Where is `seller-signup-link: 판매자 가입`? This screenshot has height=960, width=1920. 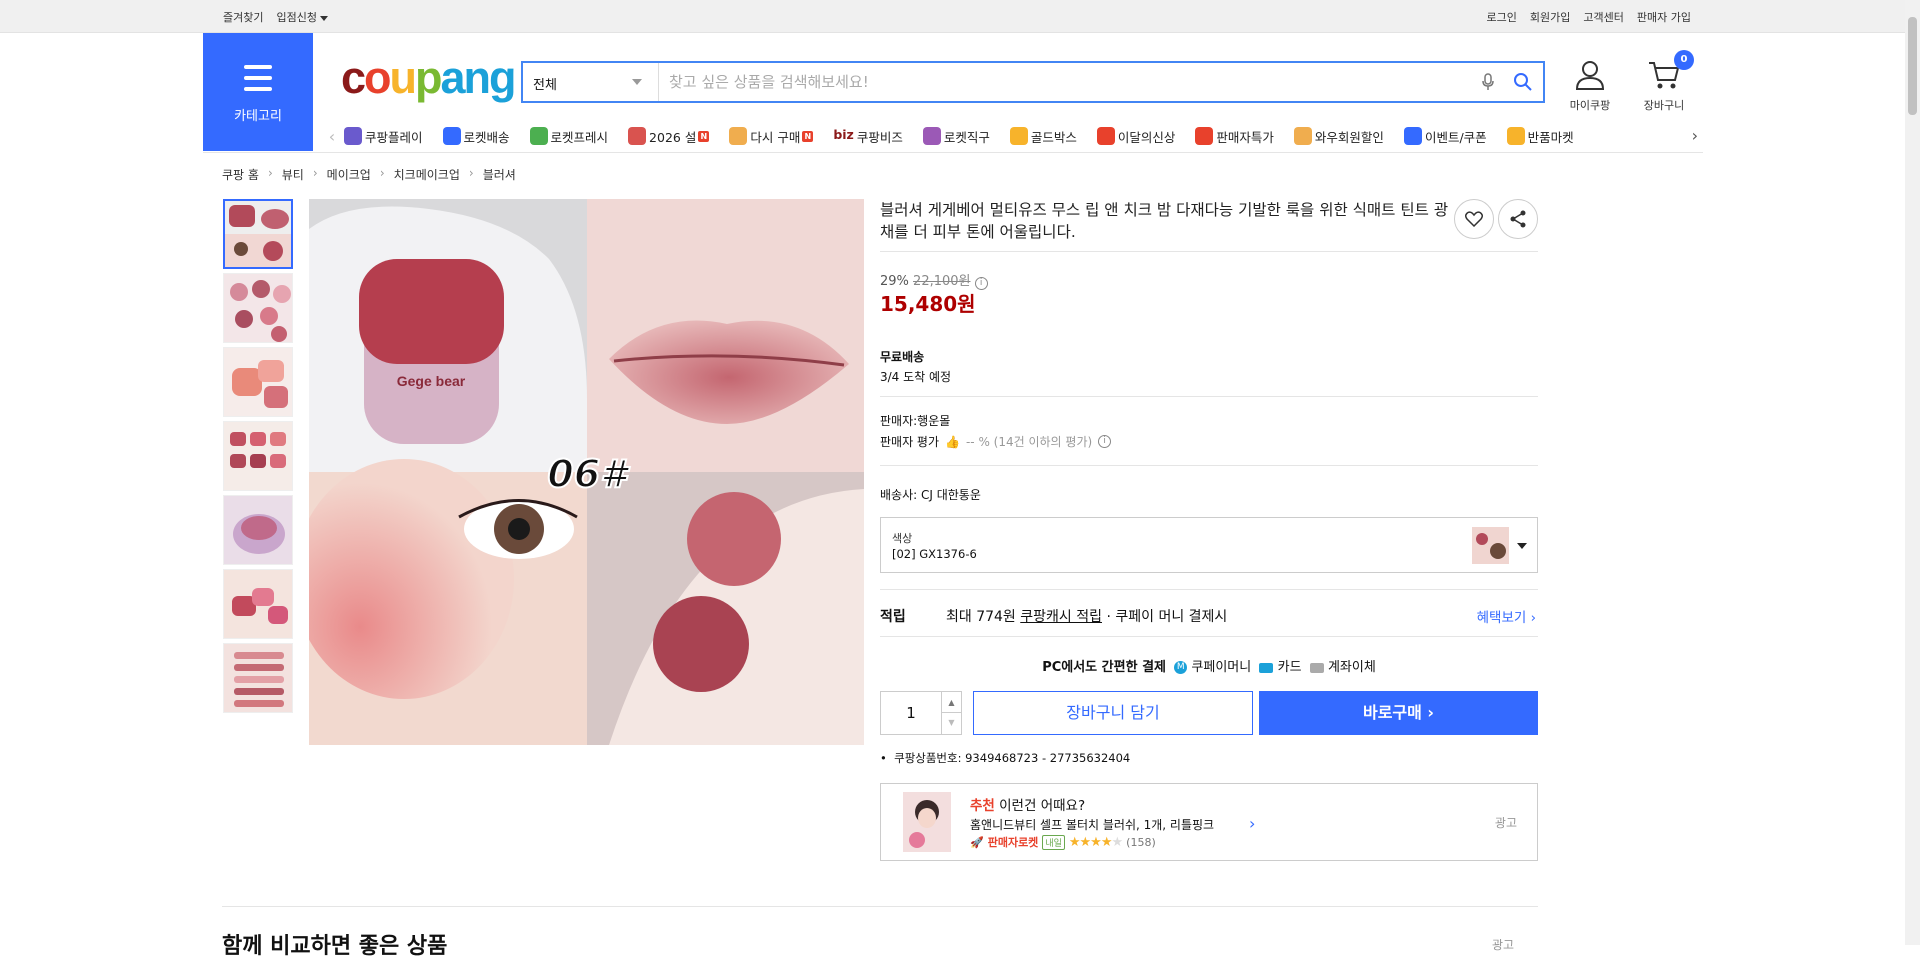
seller-signup-link: 판매자 가입 is located at coordinates (1664, 17).